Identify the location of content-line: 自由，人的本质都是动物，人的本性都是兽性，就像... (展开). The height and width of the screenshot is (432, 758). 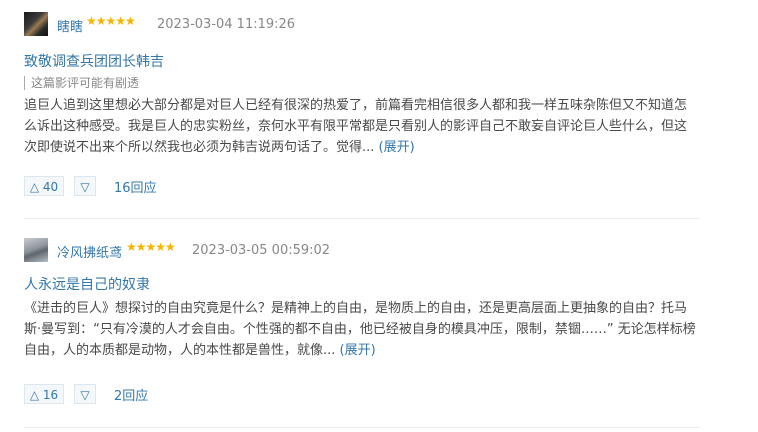
(362, 350).